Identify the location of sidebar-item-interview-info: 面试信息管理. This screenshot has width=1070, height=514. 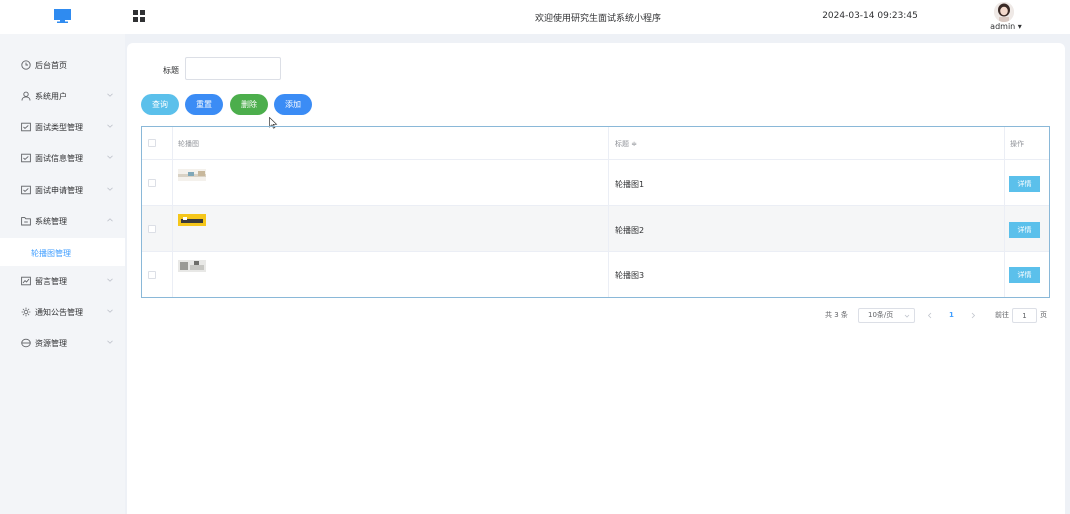
(62, 158).